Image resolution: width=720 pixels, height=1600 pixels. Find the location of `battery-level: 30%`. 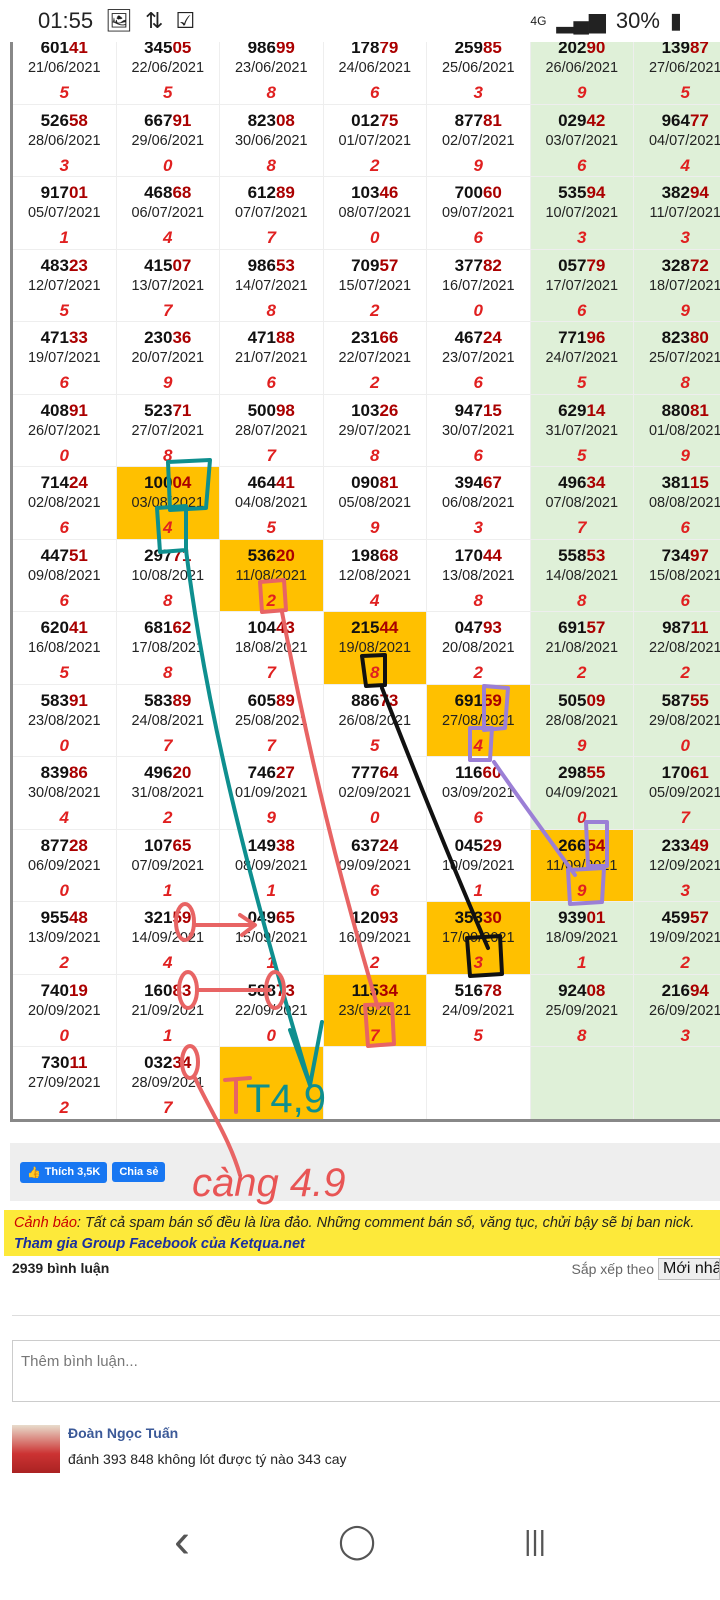

battery-level: 30% is located at coordinates (637, 20).